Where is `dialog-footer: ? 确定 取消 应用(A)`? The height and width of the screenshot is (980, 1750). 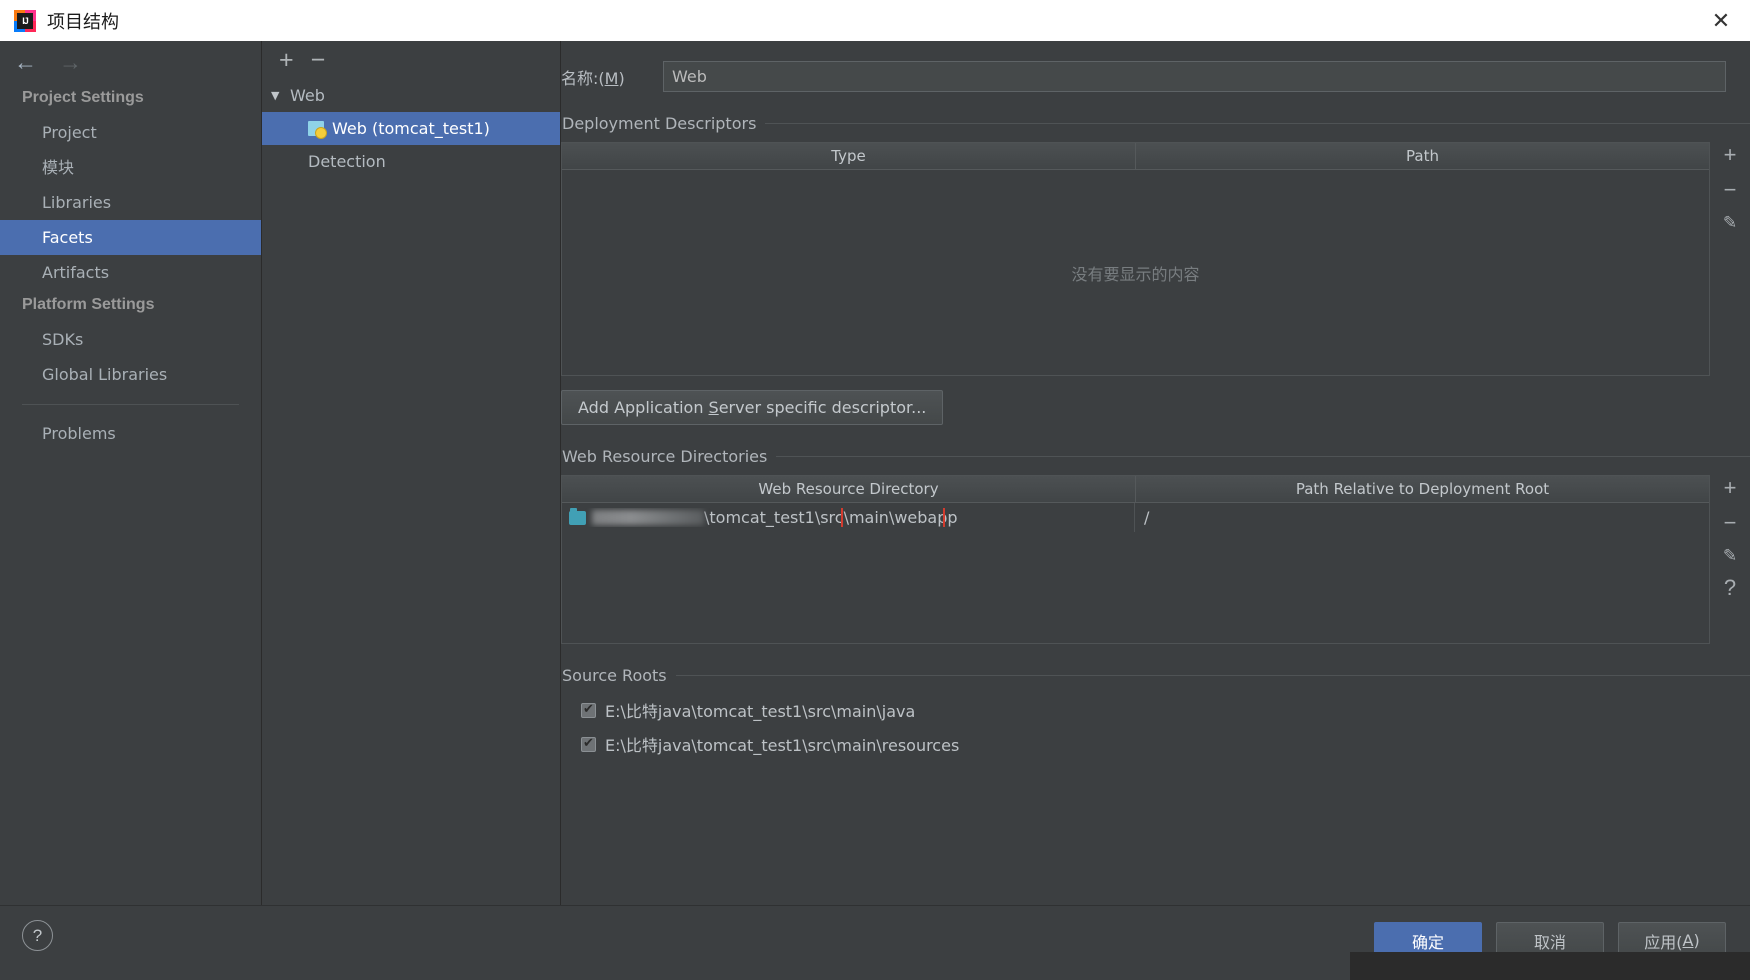 dialog-footer: ? 确定 取消 应用(A) is located at coordinates (875, 942).